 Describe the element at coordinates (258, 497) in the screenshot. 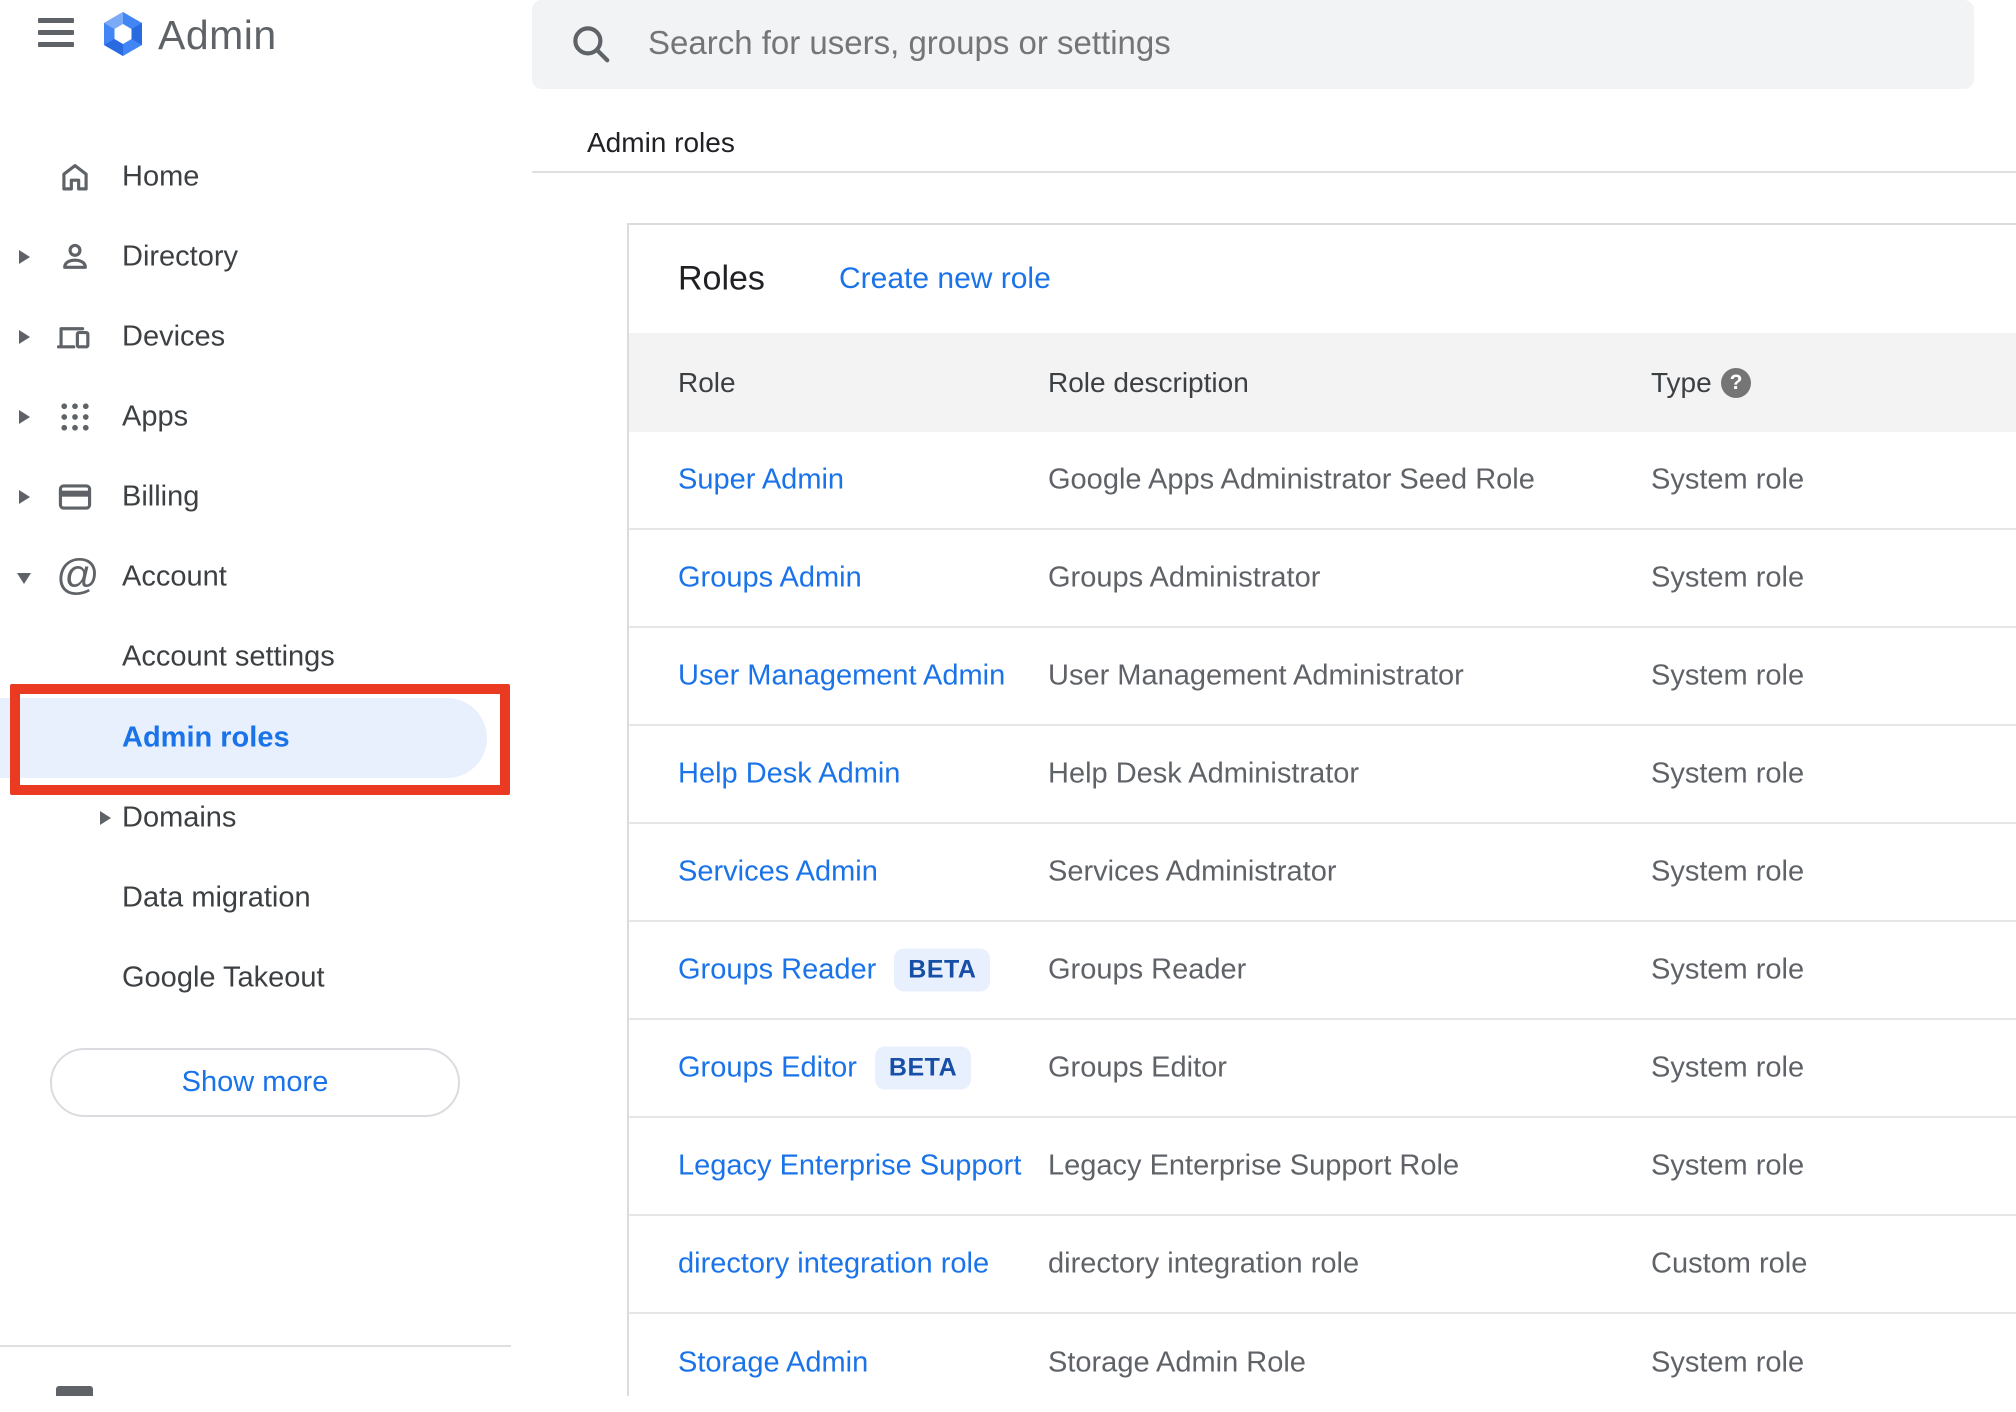

I see `sidebar-item-billing: Billing` at that location.